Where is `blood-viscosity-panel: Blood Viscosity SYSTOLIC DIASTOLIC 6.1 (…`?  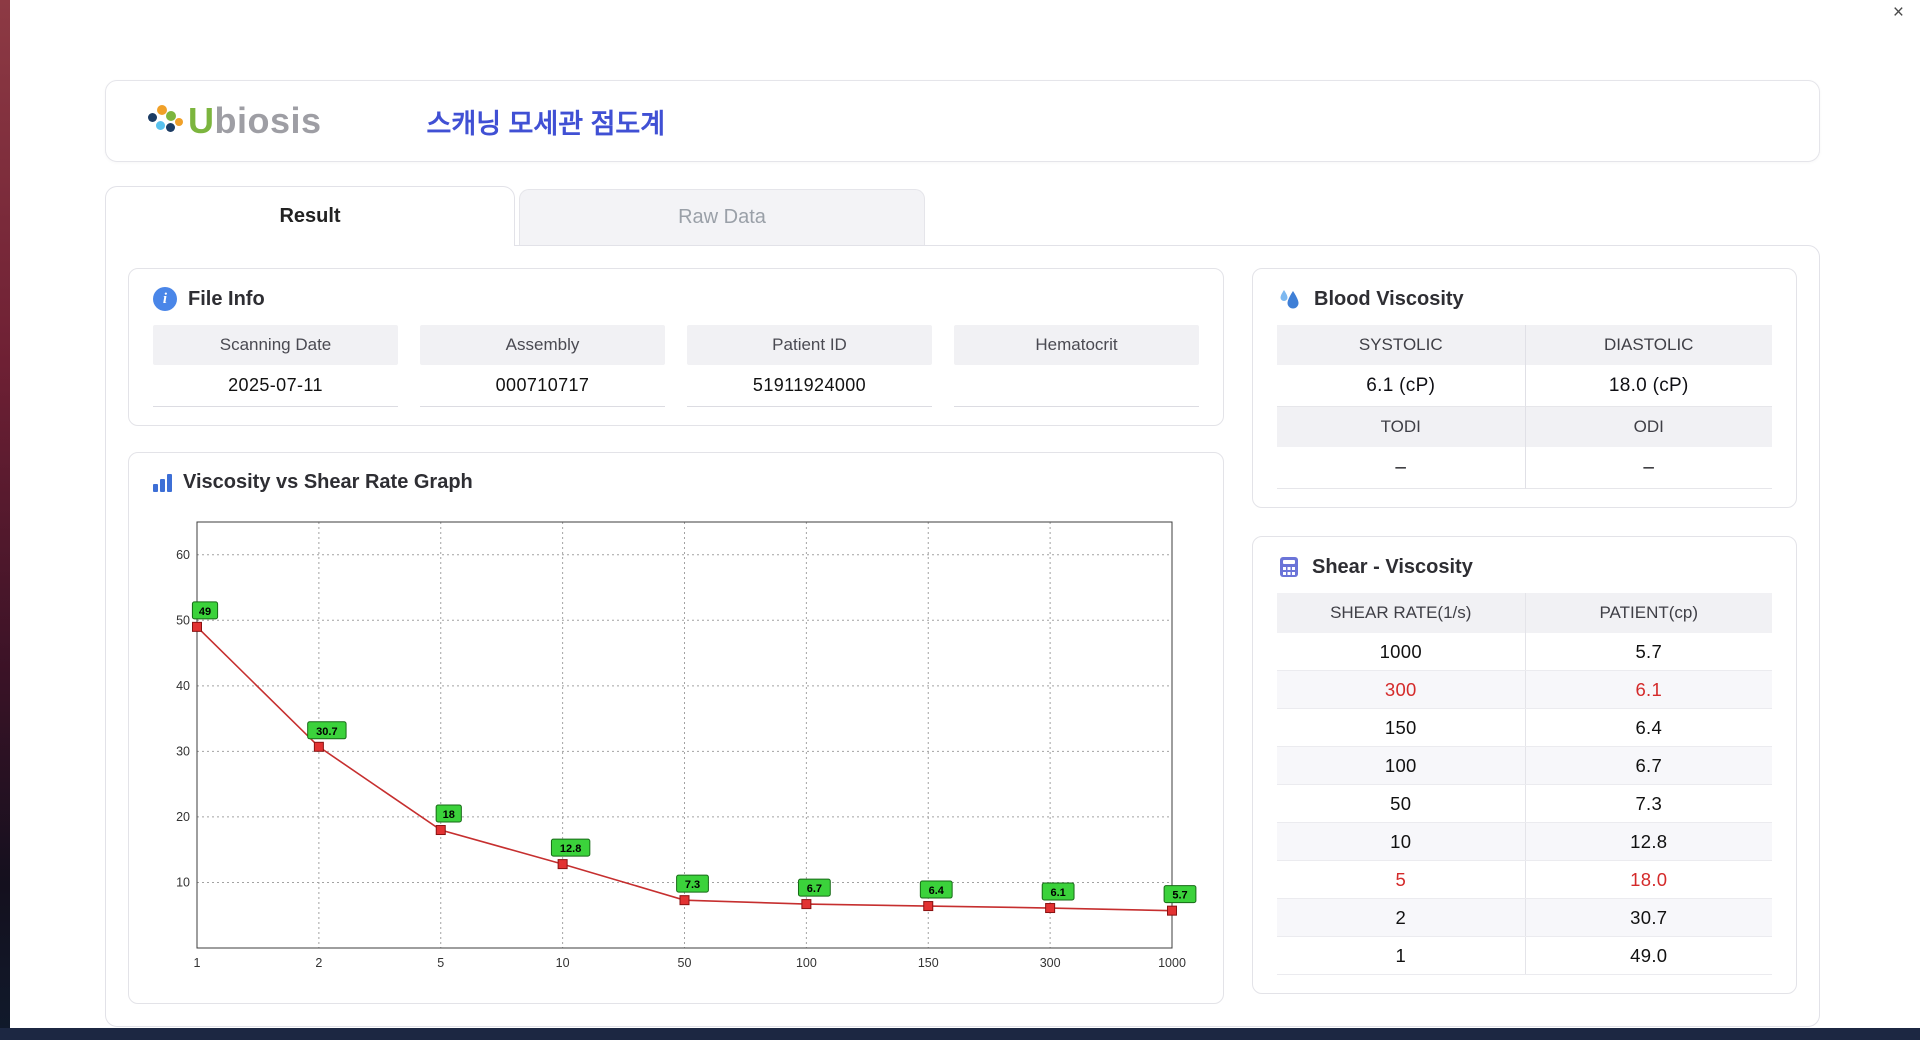 blood-viscosity-panel: Blood Viscosity SYSTOLIC DIASTOLIC 6.1 (… is located at coordinates (1524, 388).